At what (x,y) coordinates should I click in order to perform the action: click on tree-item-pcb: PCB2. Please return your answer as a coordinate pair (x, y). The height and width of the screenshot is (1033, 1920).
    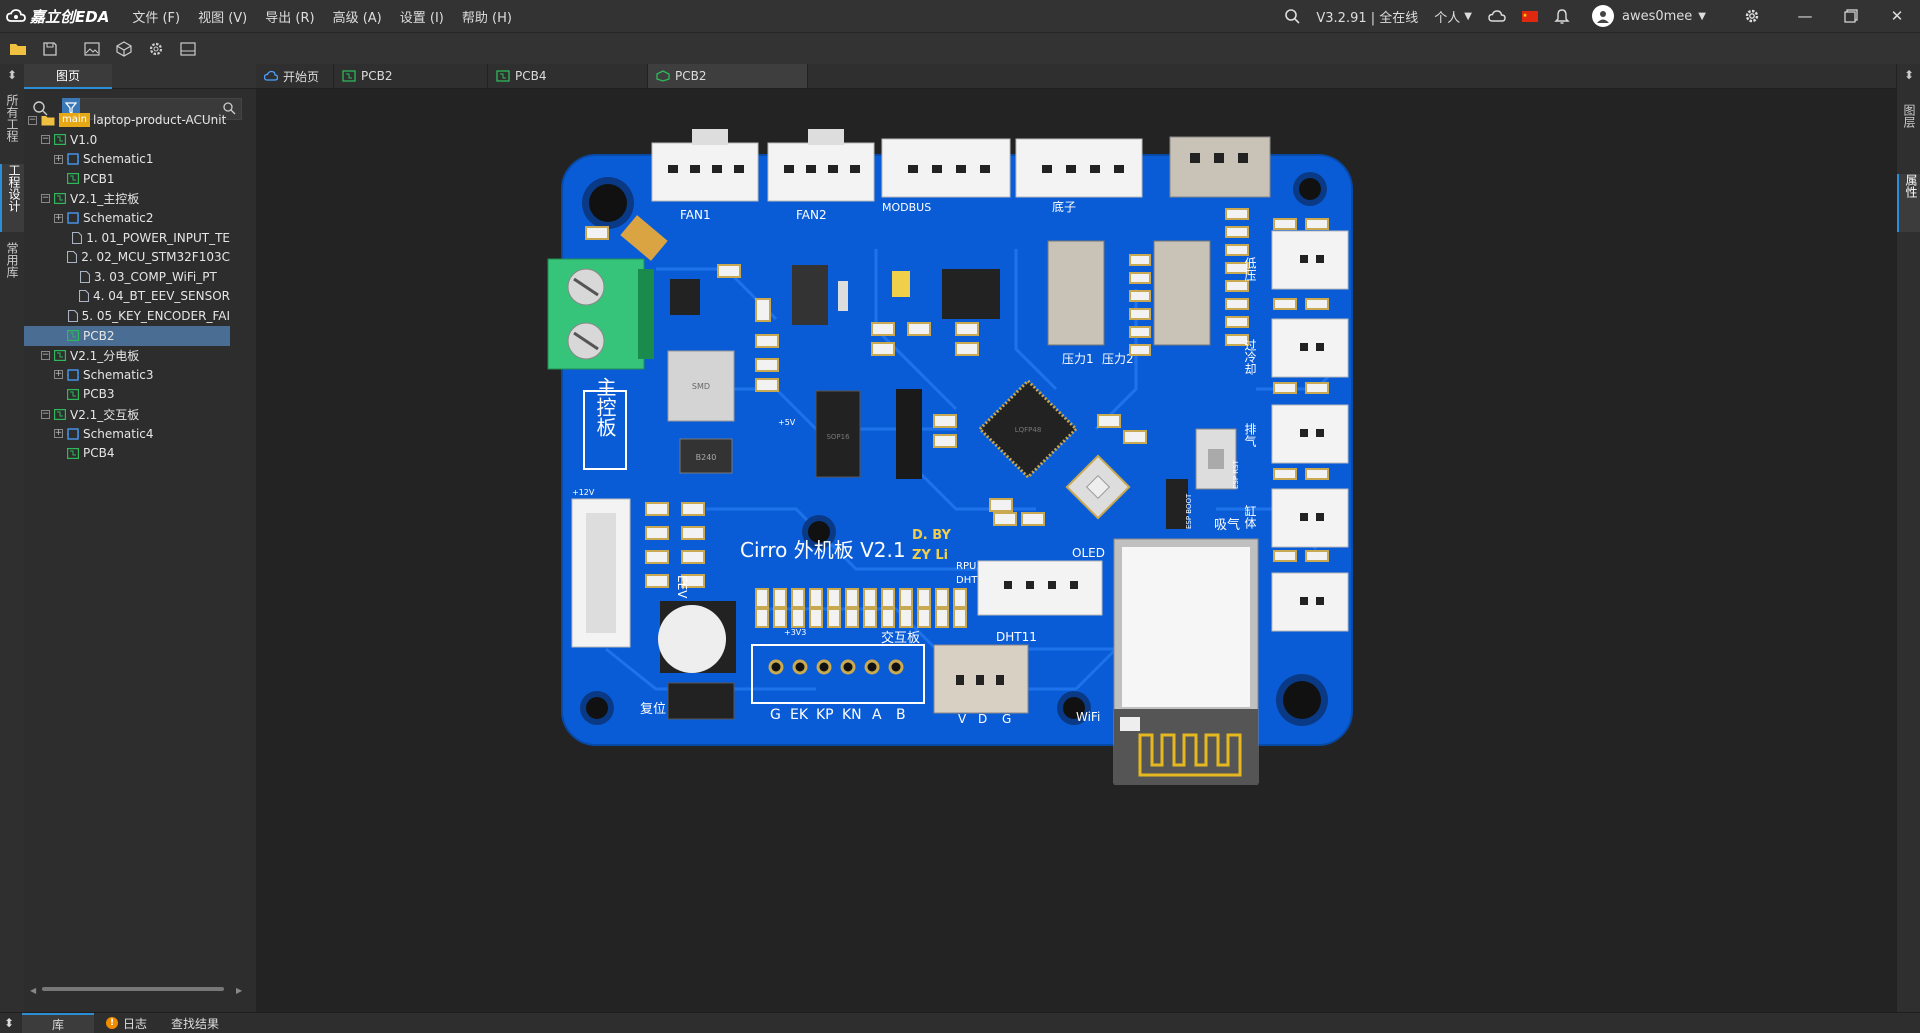
    Looking at the image, I should click on (127, 335).